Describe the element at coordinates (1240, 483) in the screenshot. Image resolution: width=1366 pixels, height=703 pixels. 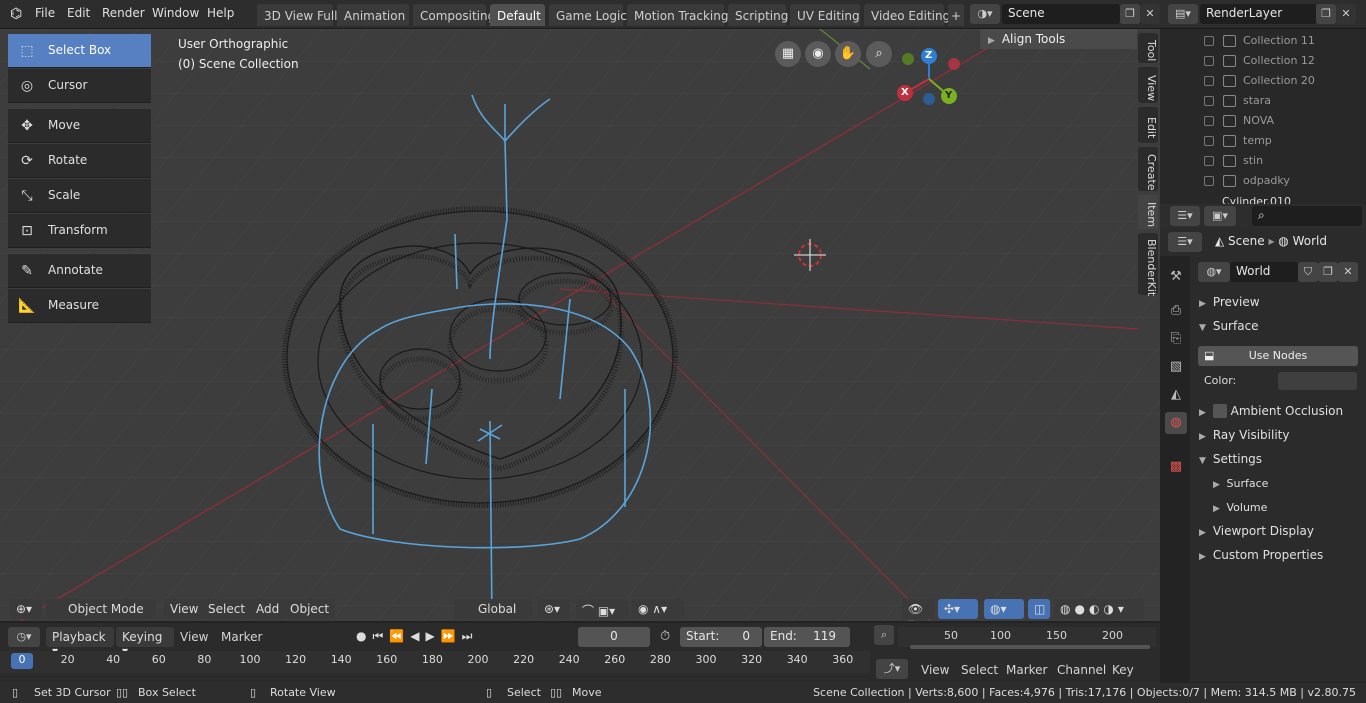
I see `subsection-surface: ▶ Surface` at that location.